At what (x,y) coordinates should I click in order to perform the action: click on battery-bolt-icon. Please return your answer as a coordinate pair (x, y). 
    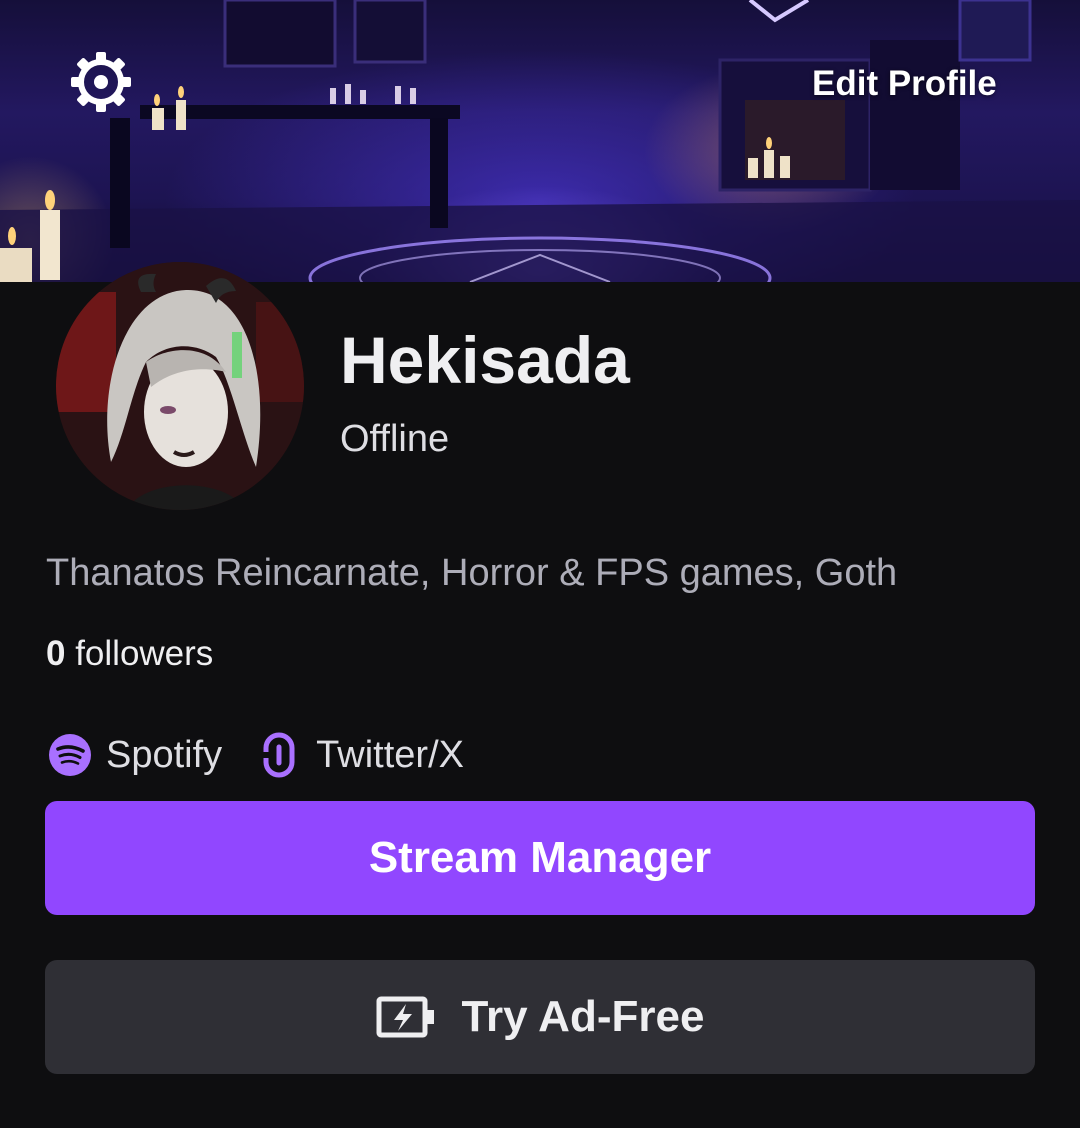
    Looking at the image, I should click on (406, 1017).